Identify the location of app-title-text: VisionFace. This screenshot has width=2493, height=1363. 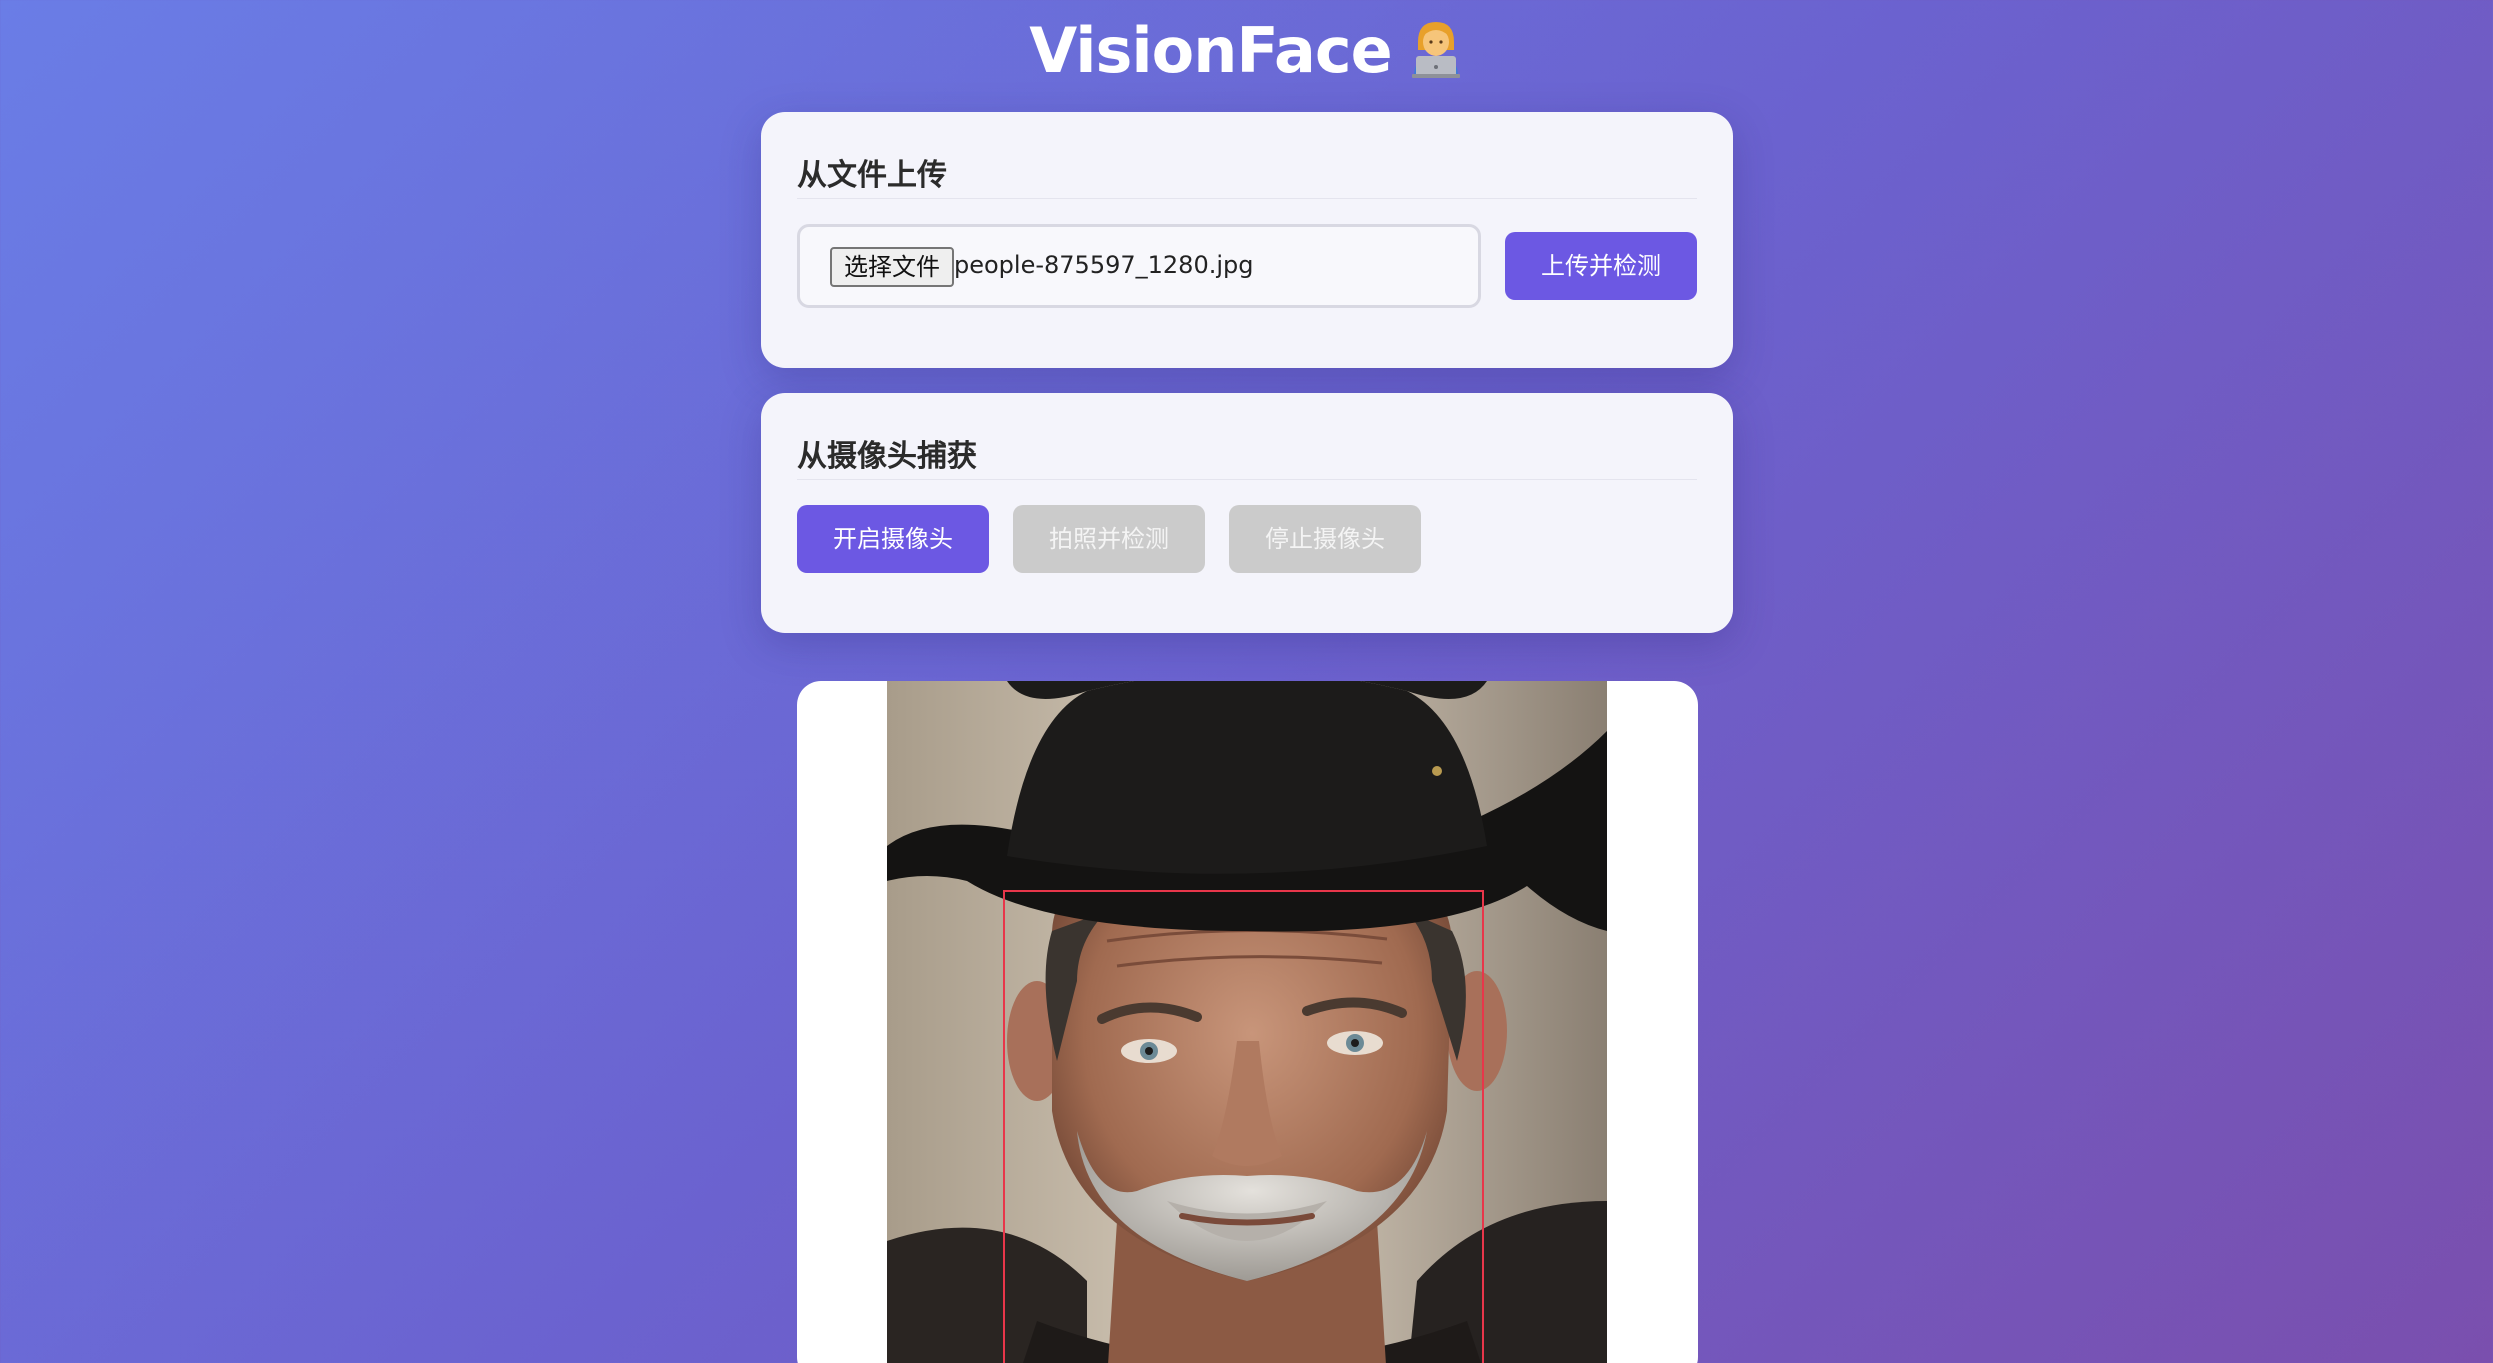
(1210, 50).